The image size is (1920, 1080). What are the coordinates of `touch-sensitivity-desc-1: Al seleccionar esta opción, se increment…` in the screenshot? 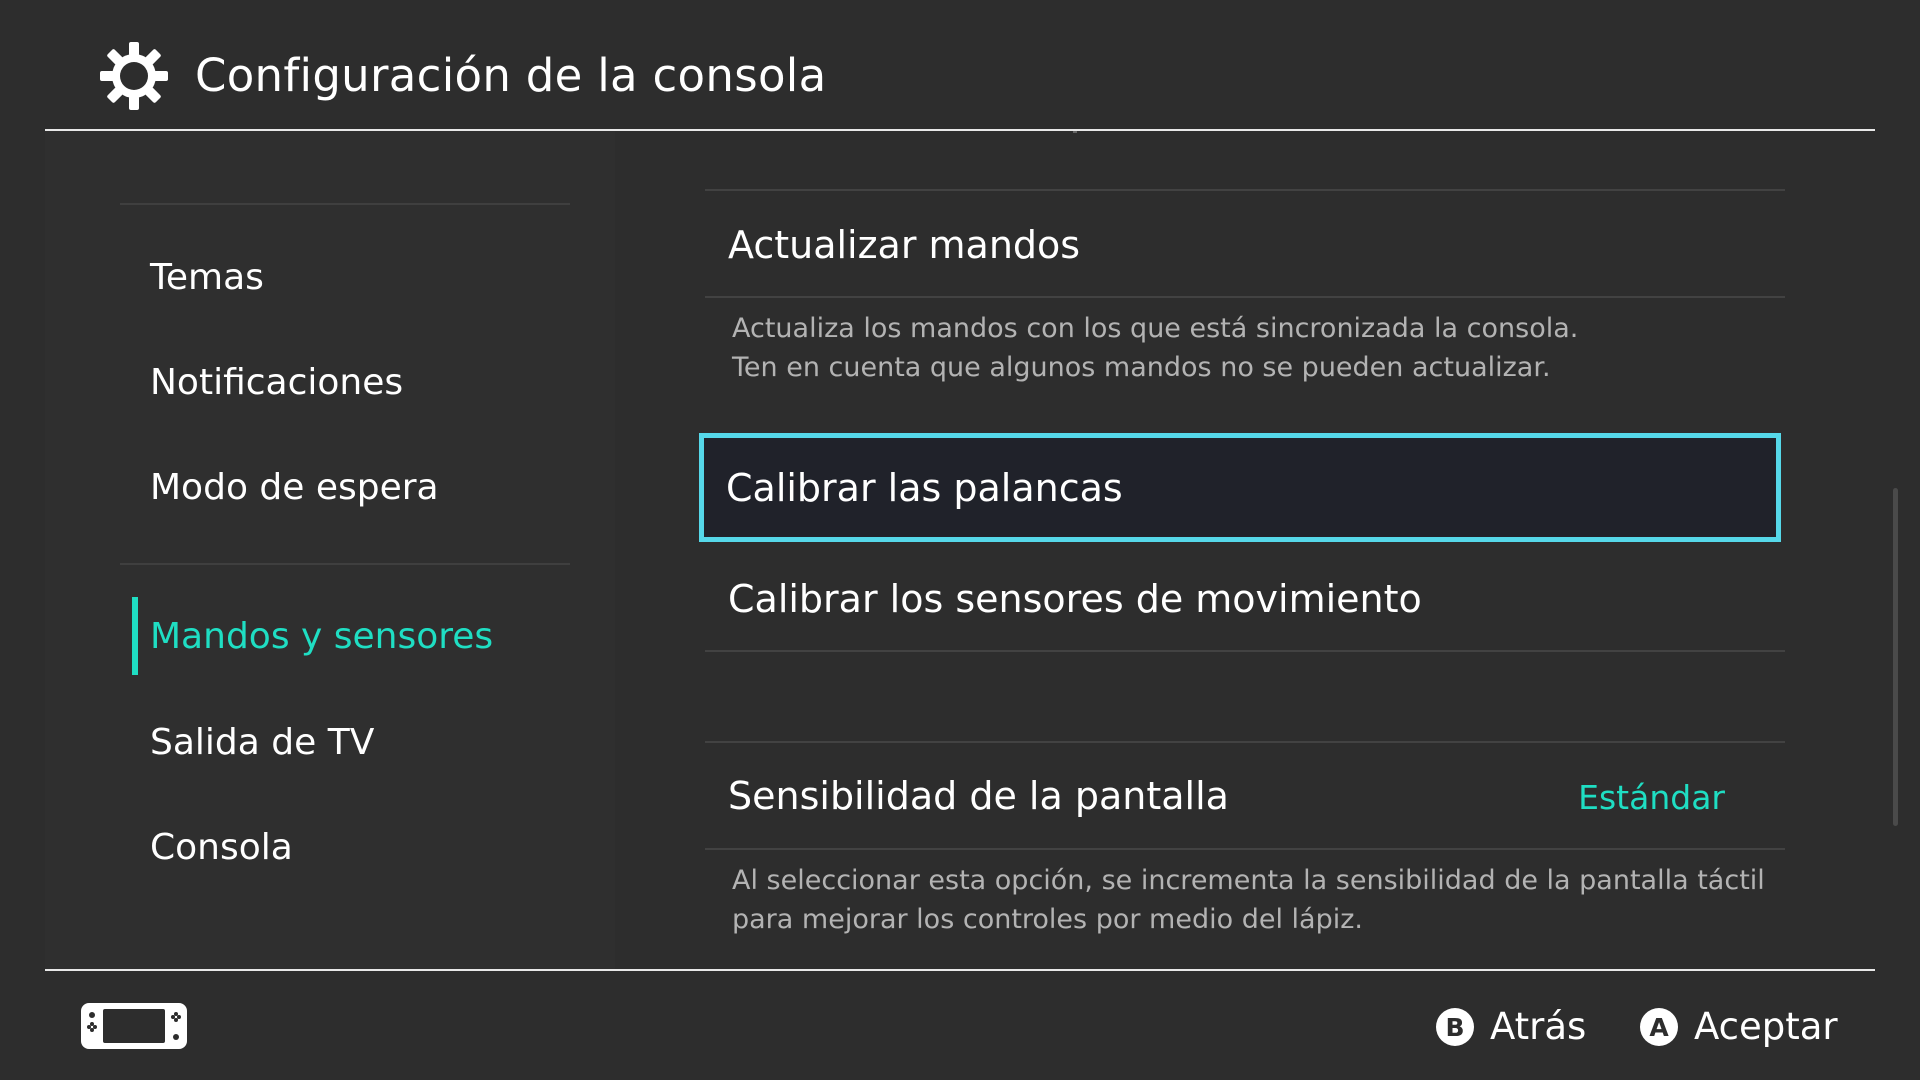 It's located at (1248, 880).